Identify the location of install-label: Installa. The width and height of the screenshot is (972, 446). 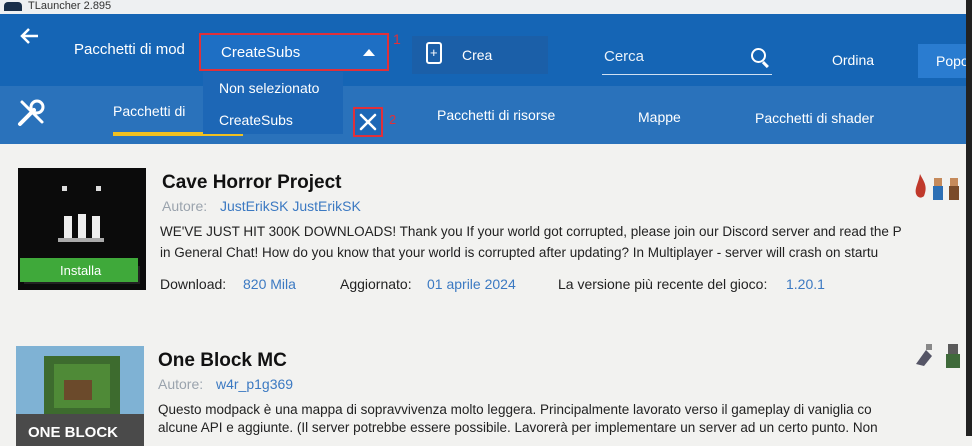
(81, 270).